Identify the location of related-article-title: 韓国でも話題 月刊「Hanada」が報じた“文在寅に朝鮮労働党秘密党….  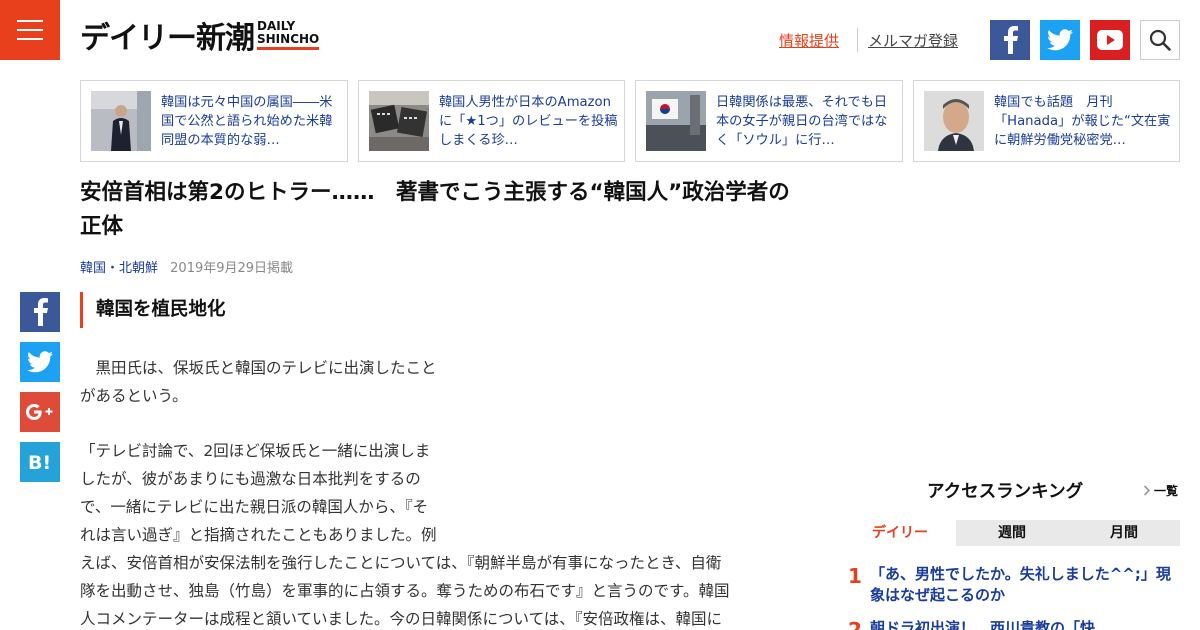
(1082, 121).